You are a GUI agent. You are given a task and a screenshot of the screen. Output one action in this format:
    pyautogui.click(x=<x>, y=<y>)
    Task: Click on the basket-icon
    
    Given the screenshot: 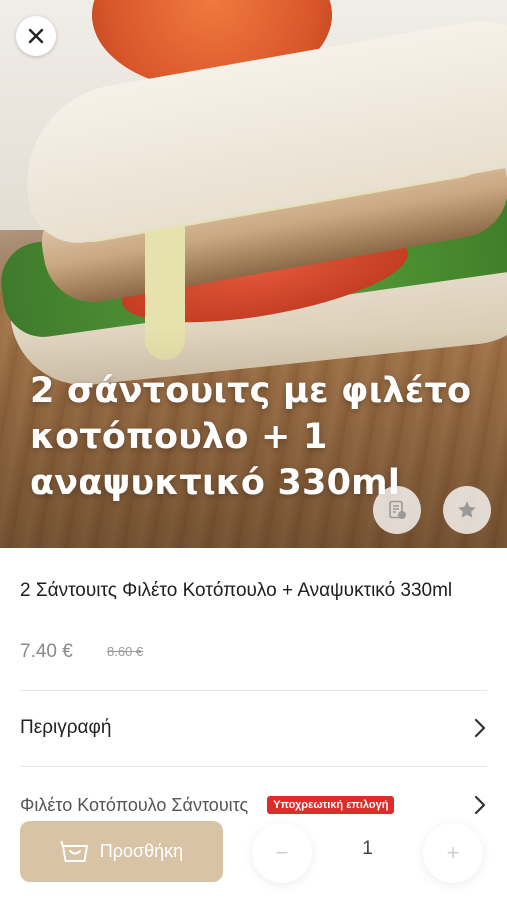 What is the action you would take?
    pyautogui.click(x=74, y=851)
    